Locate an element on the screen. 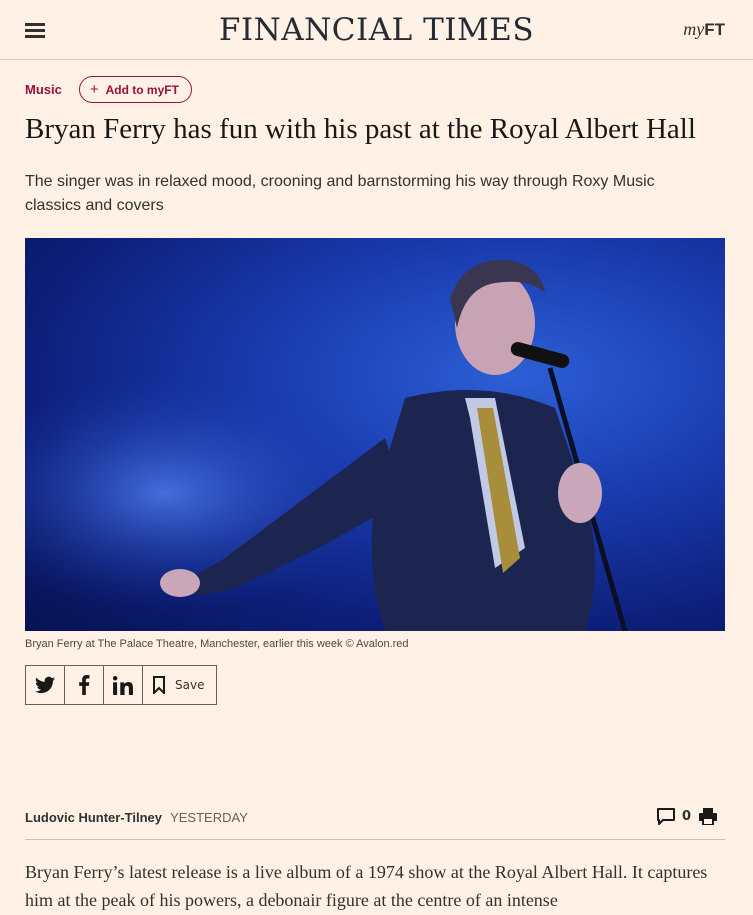 The height and width of the screenshot is (915, 753). add-to-myft-button: + Add to myFT is located at coordinates (135, 89).